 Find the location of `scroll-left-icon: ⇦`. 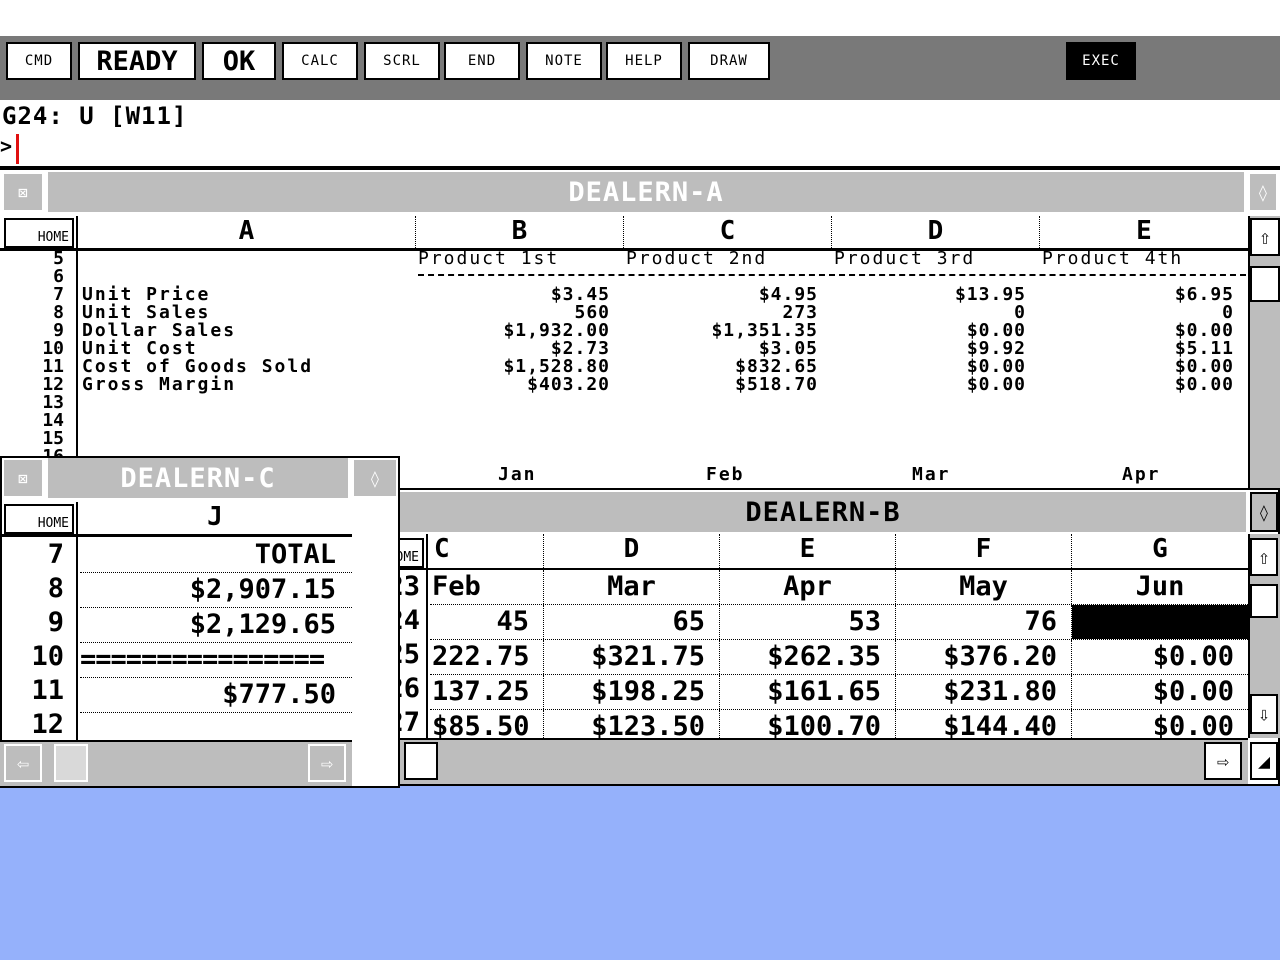

scroll-left-icon: ⇦ is located at coordinates (23, 763).